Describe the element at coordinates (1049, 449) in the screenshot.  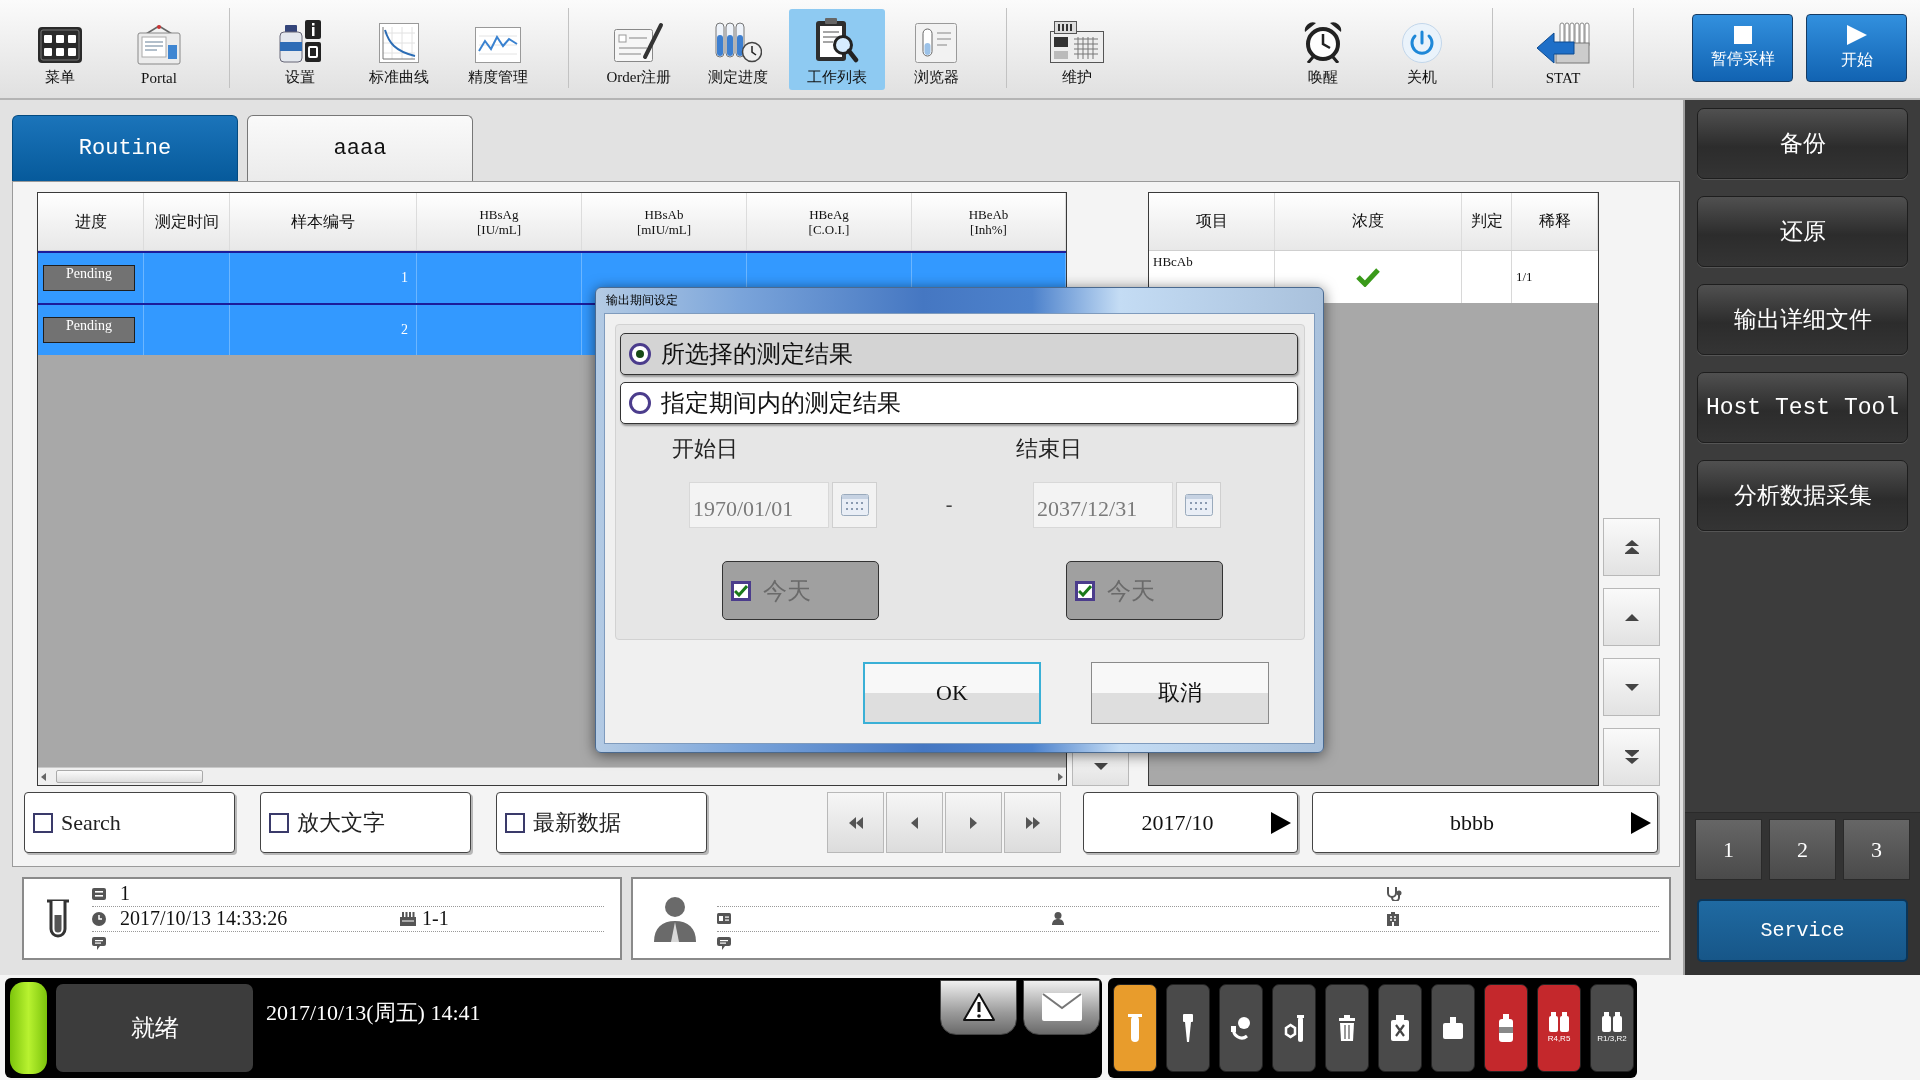
I see `date-label: 结束日` at that location.